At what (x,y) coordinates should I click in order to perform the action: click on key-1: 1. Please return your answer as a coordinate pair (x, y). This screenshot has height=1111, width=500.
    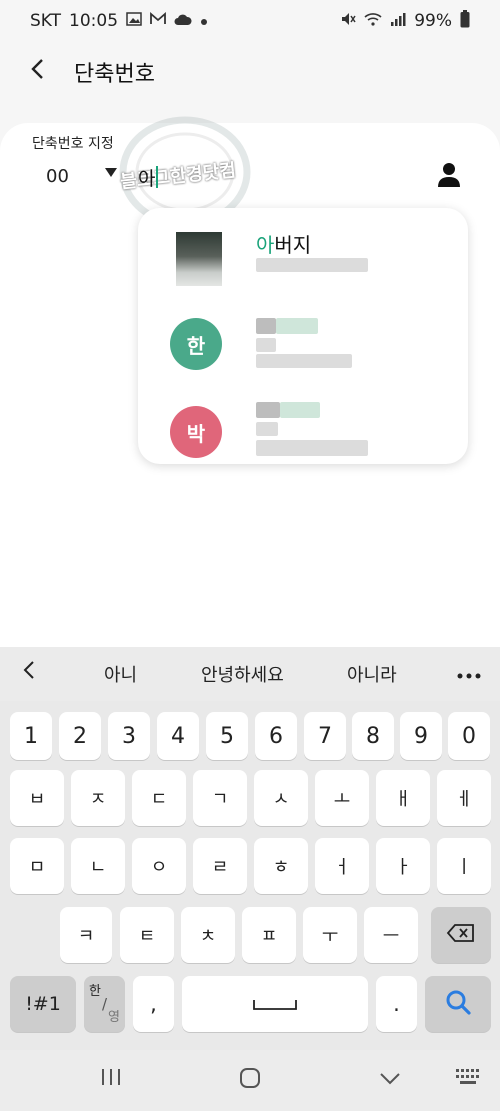
    Looking at the image, I should click on (31, 736).